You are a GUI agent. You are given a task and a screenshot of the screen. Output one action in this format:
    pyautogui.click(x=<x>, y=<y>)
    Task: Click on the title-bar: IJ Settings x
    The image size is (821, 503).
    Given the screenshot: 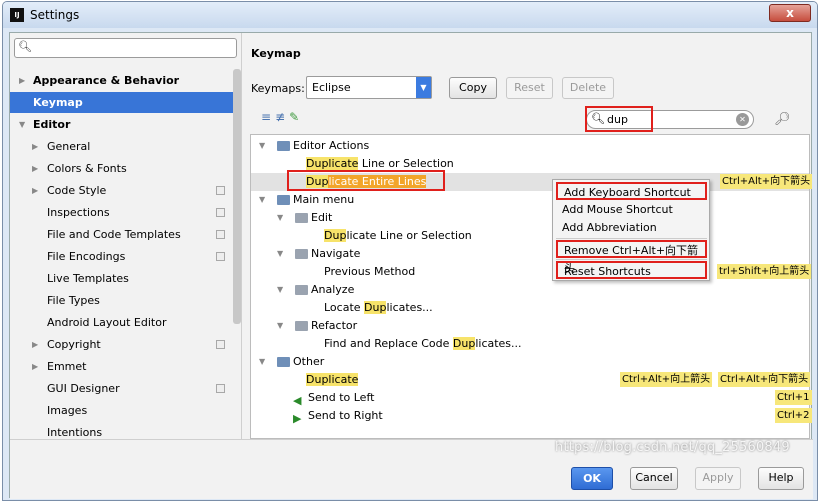 What is the action you would take?
    pyautogui.click(x=410, y=15)
    